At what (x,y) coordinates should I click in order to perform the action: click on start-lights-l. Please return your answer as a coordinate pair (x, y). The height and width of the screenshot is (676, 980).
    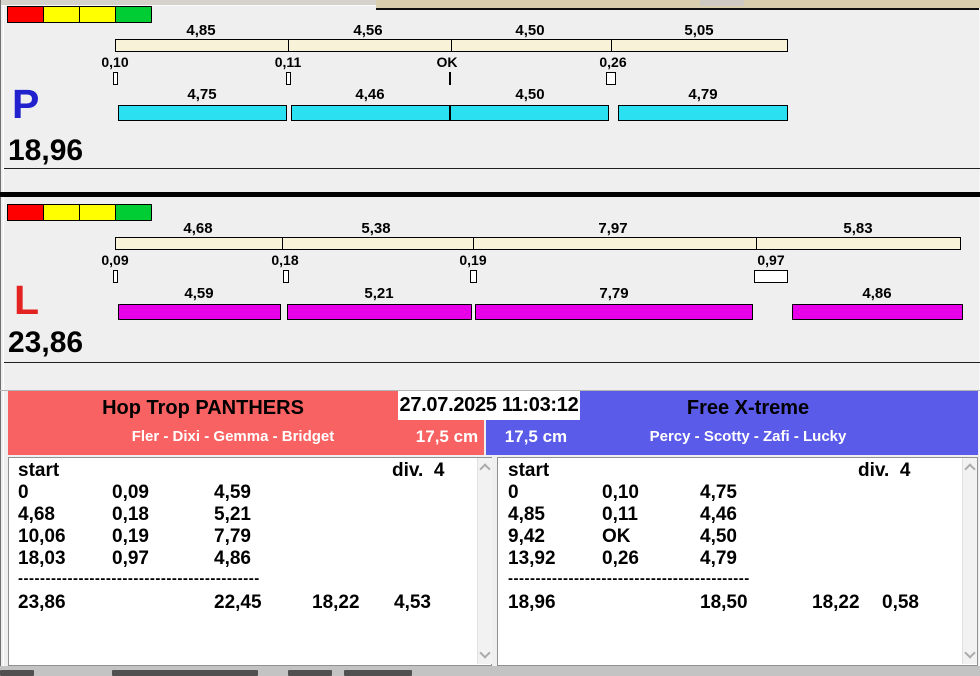
    Looking at the image, I should click on (79, 212).